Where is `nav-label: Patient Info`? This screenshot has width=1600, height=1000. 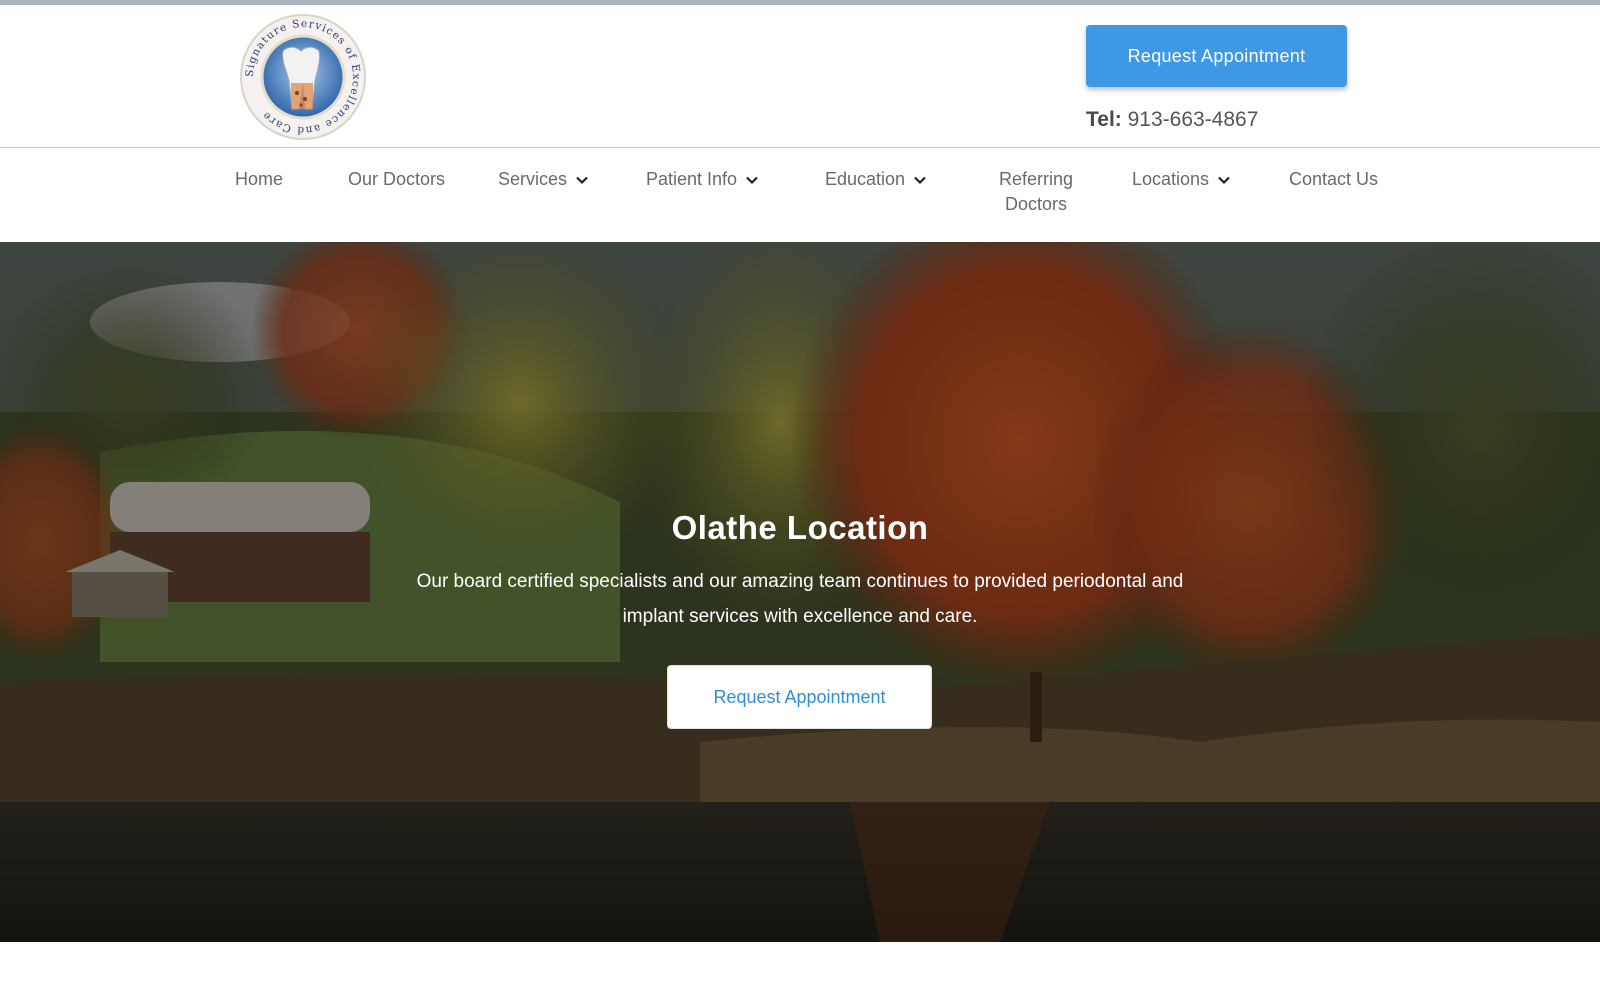
nav-label: Patient Info is located at coordinates (692, 179).